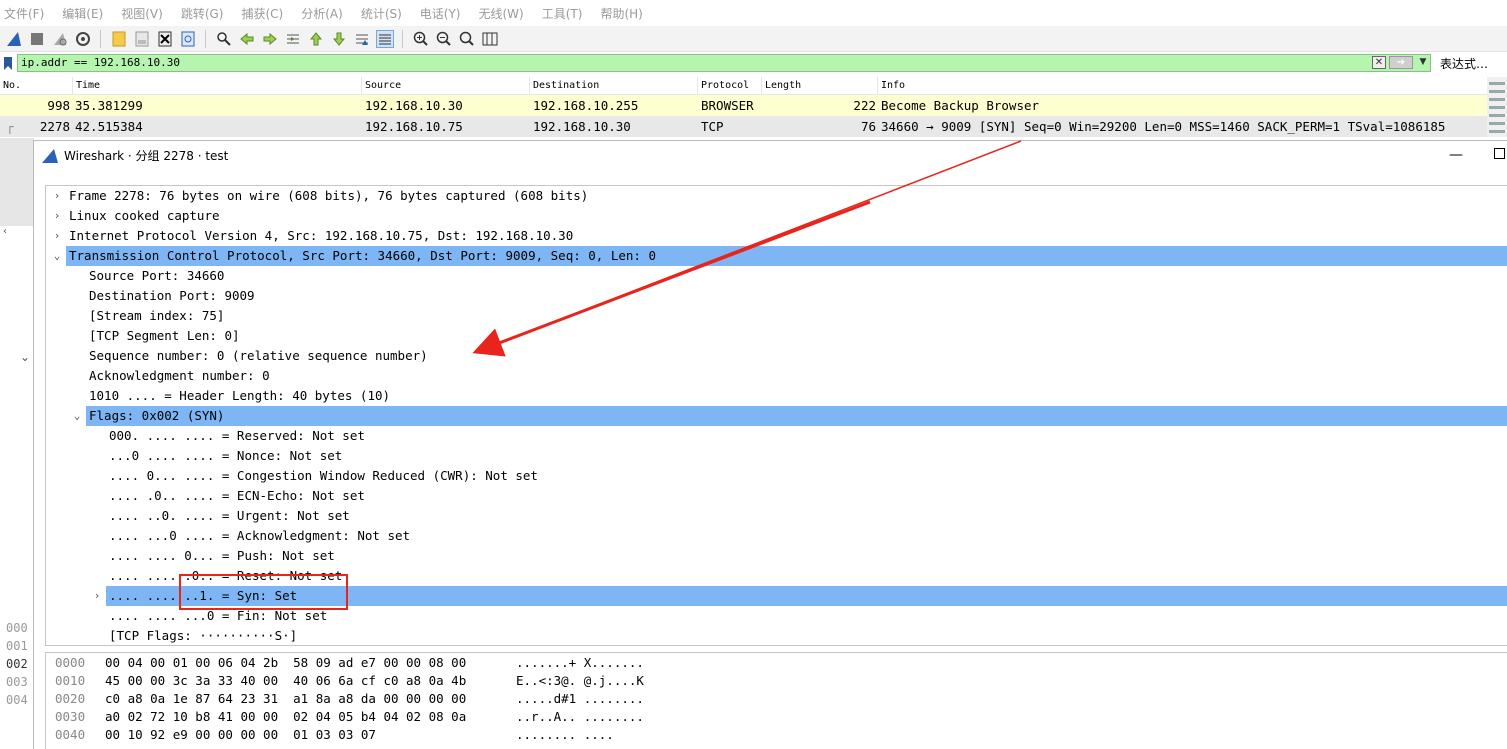  What do you see at coordinates (8, 63) in the screenshot?
I see `bookmark-icon` at bounding box center [8, 63].